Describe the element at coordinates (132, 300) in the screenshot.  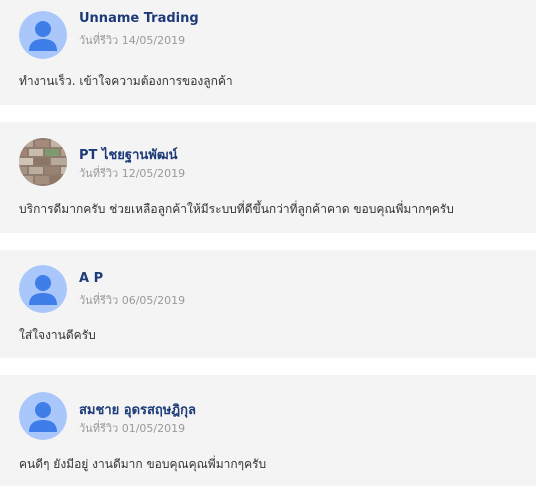
I see `review-date: วันที่รีวิว 06/05/2019` at that location.